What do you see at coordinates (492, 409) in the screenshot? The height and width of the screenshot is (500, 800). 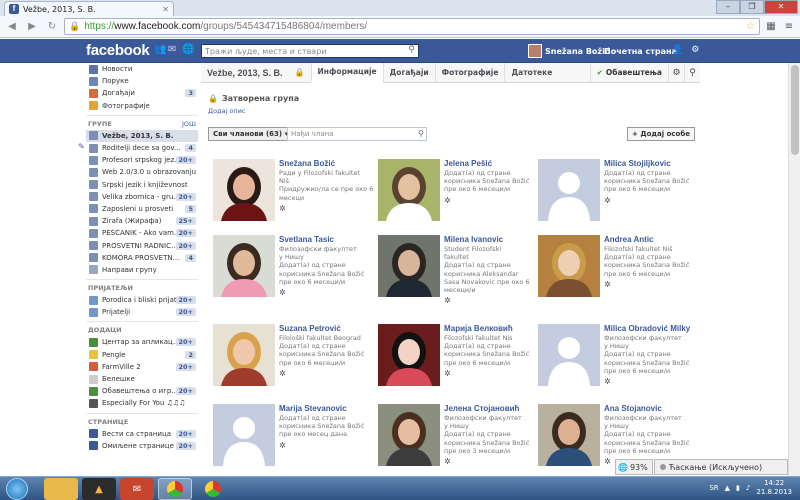 I see `member-name-link: Јелена Стојановић` at bounding box center [492, 409].